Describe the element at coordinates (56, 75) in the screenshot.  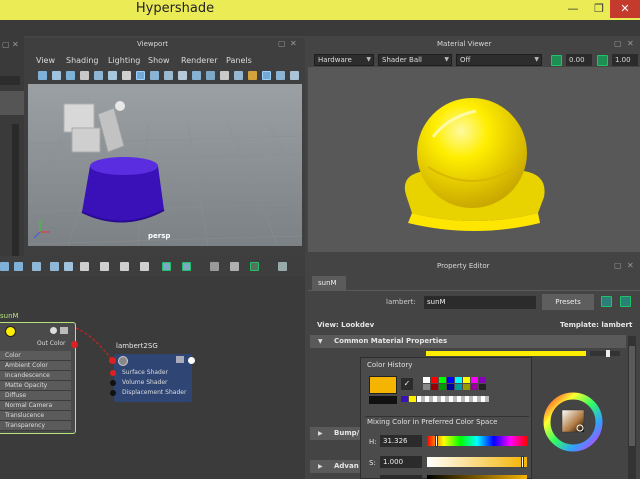
I see `lock-camera-icon` at that location.